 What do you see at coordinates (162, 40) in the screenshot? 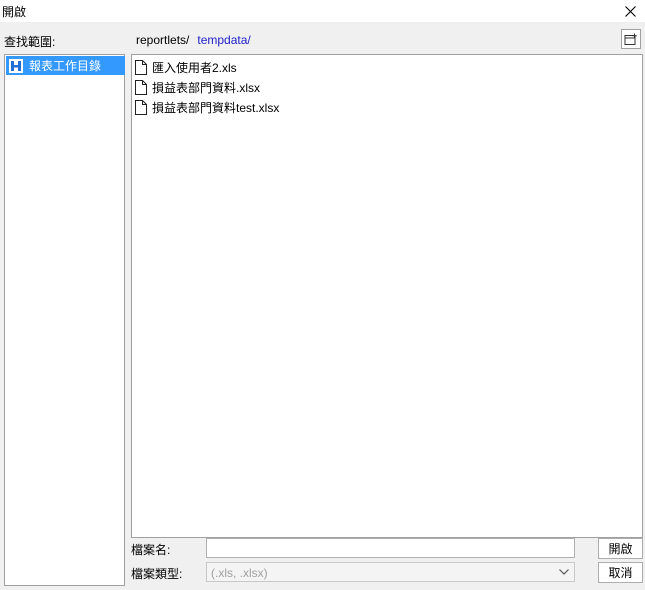
I see `breadcrumb-item-reportlets: reportlets/` at bounding box center [162, 40].